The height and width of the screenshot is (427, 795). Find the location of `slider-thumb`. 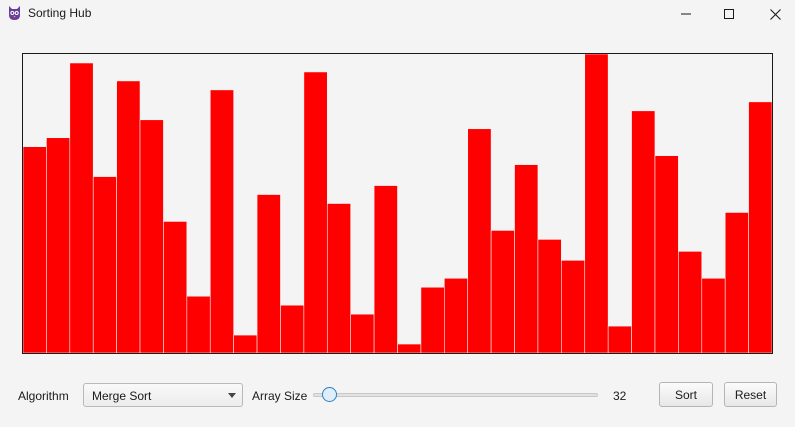

slider-thumb is located at coordinates (330, 394).